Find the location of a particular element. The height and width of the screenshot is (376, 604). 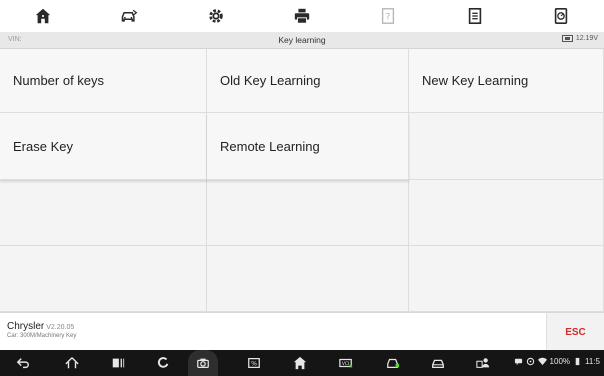

user-icon is located at coordinates (483, 363).